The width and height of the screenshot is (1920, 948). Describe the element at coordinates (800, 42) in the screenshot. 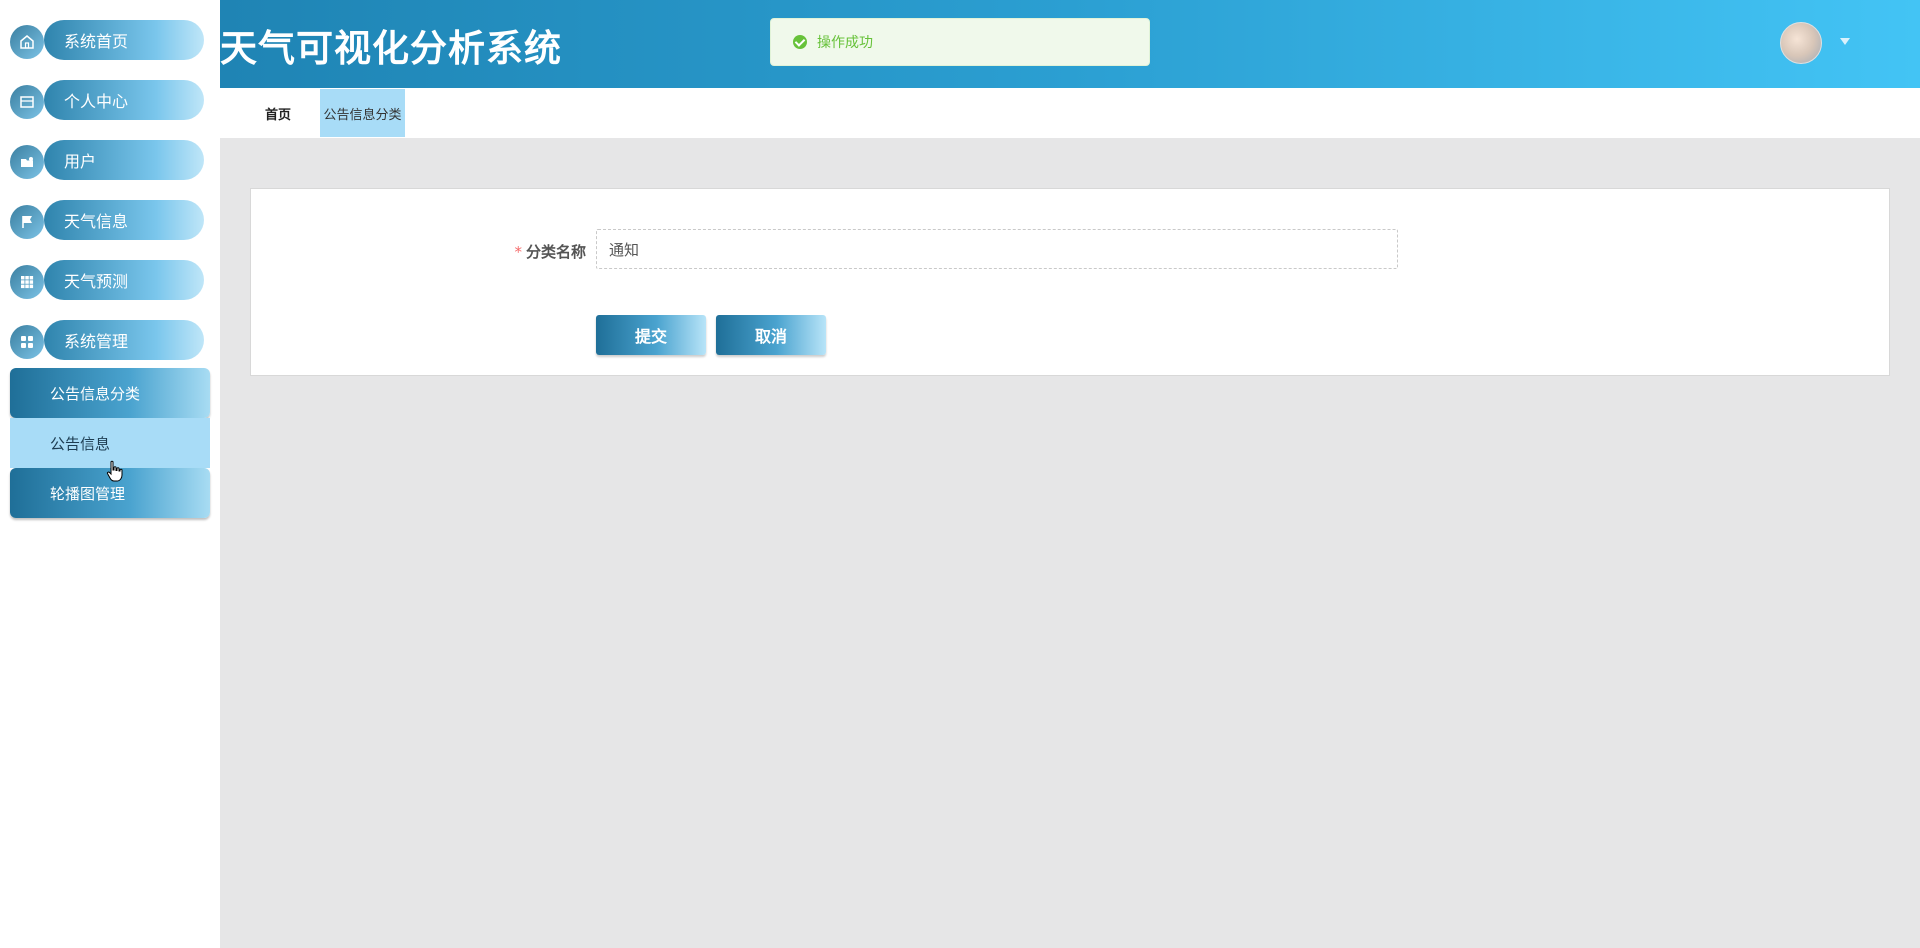

I see `check-circle-icon` at that location.